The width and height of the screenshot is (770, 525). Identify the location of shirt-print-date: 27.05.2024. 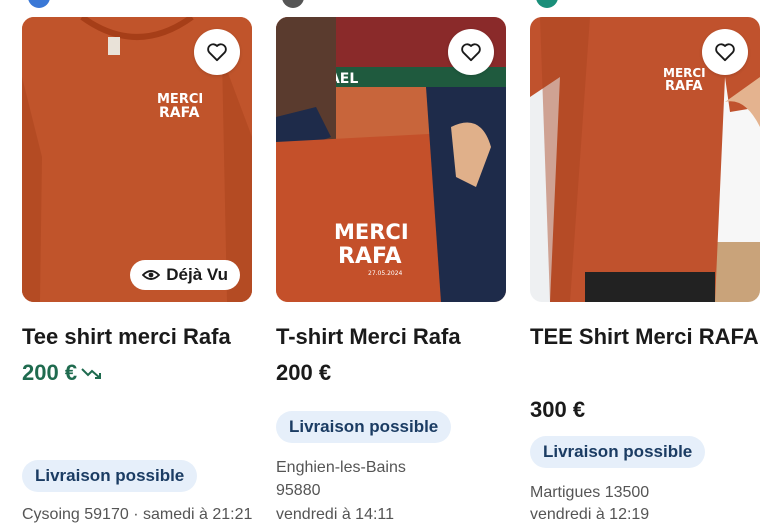
(385, 273).